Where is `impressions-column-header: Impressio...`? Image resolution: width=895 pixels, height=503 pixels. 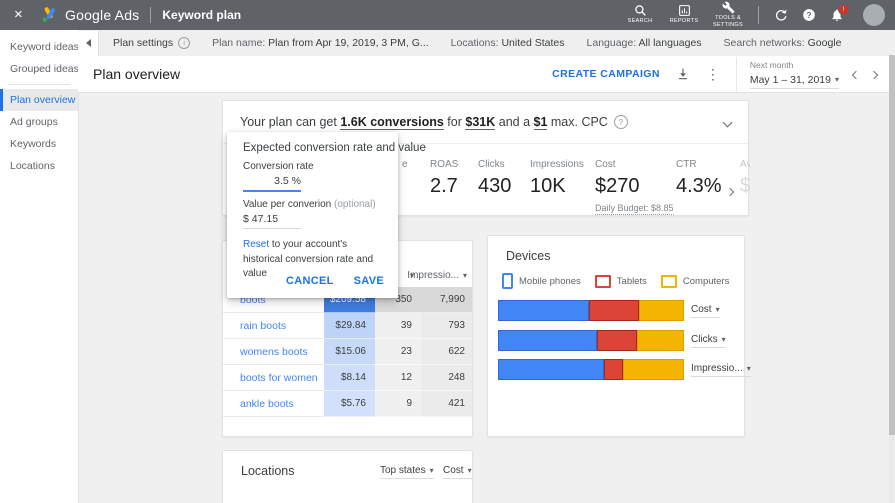 impressions-column-header: Impressio... is located at coordinates (439, 275).